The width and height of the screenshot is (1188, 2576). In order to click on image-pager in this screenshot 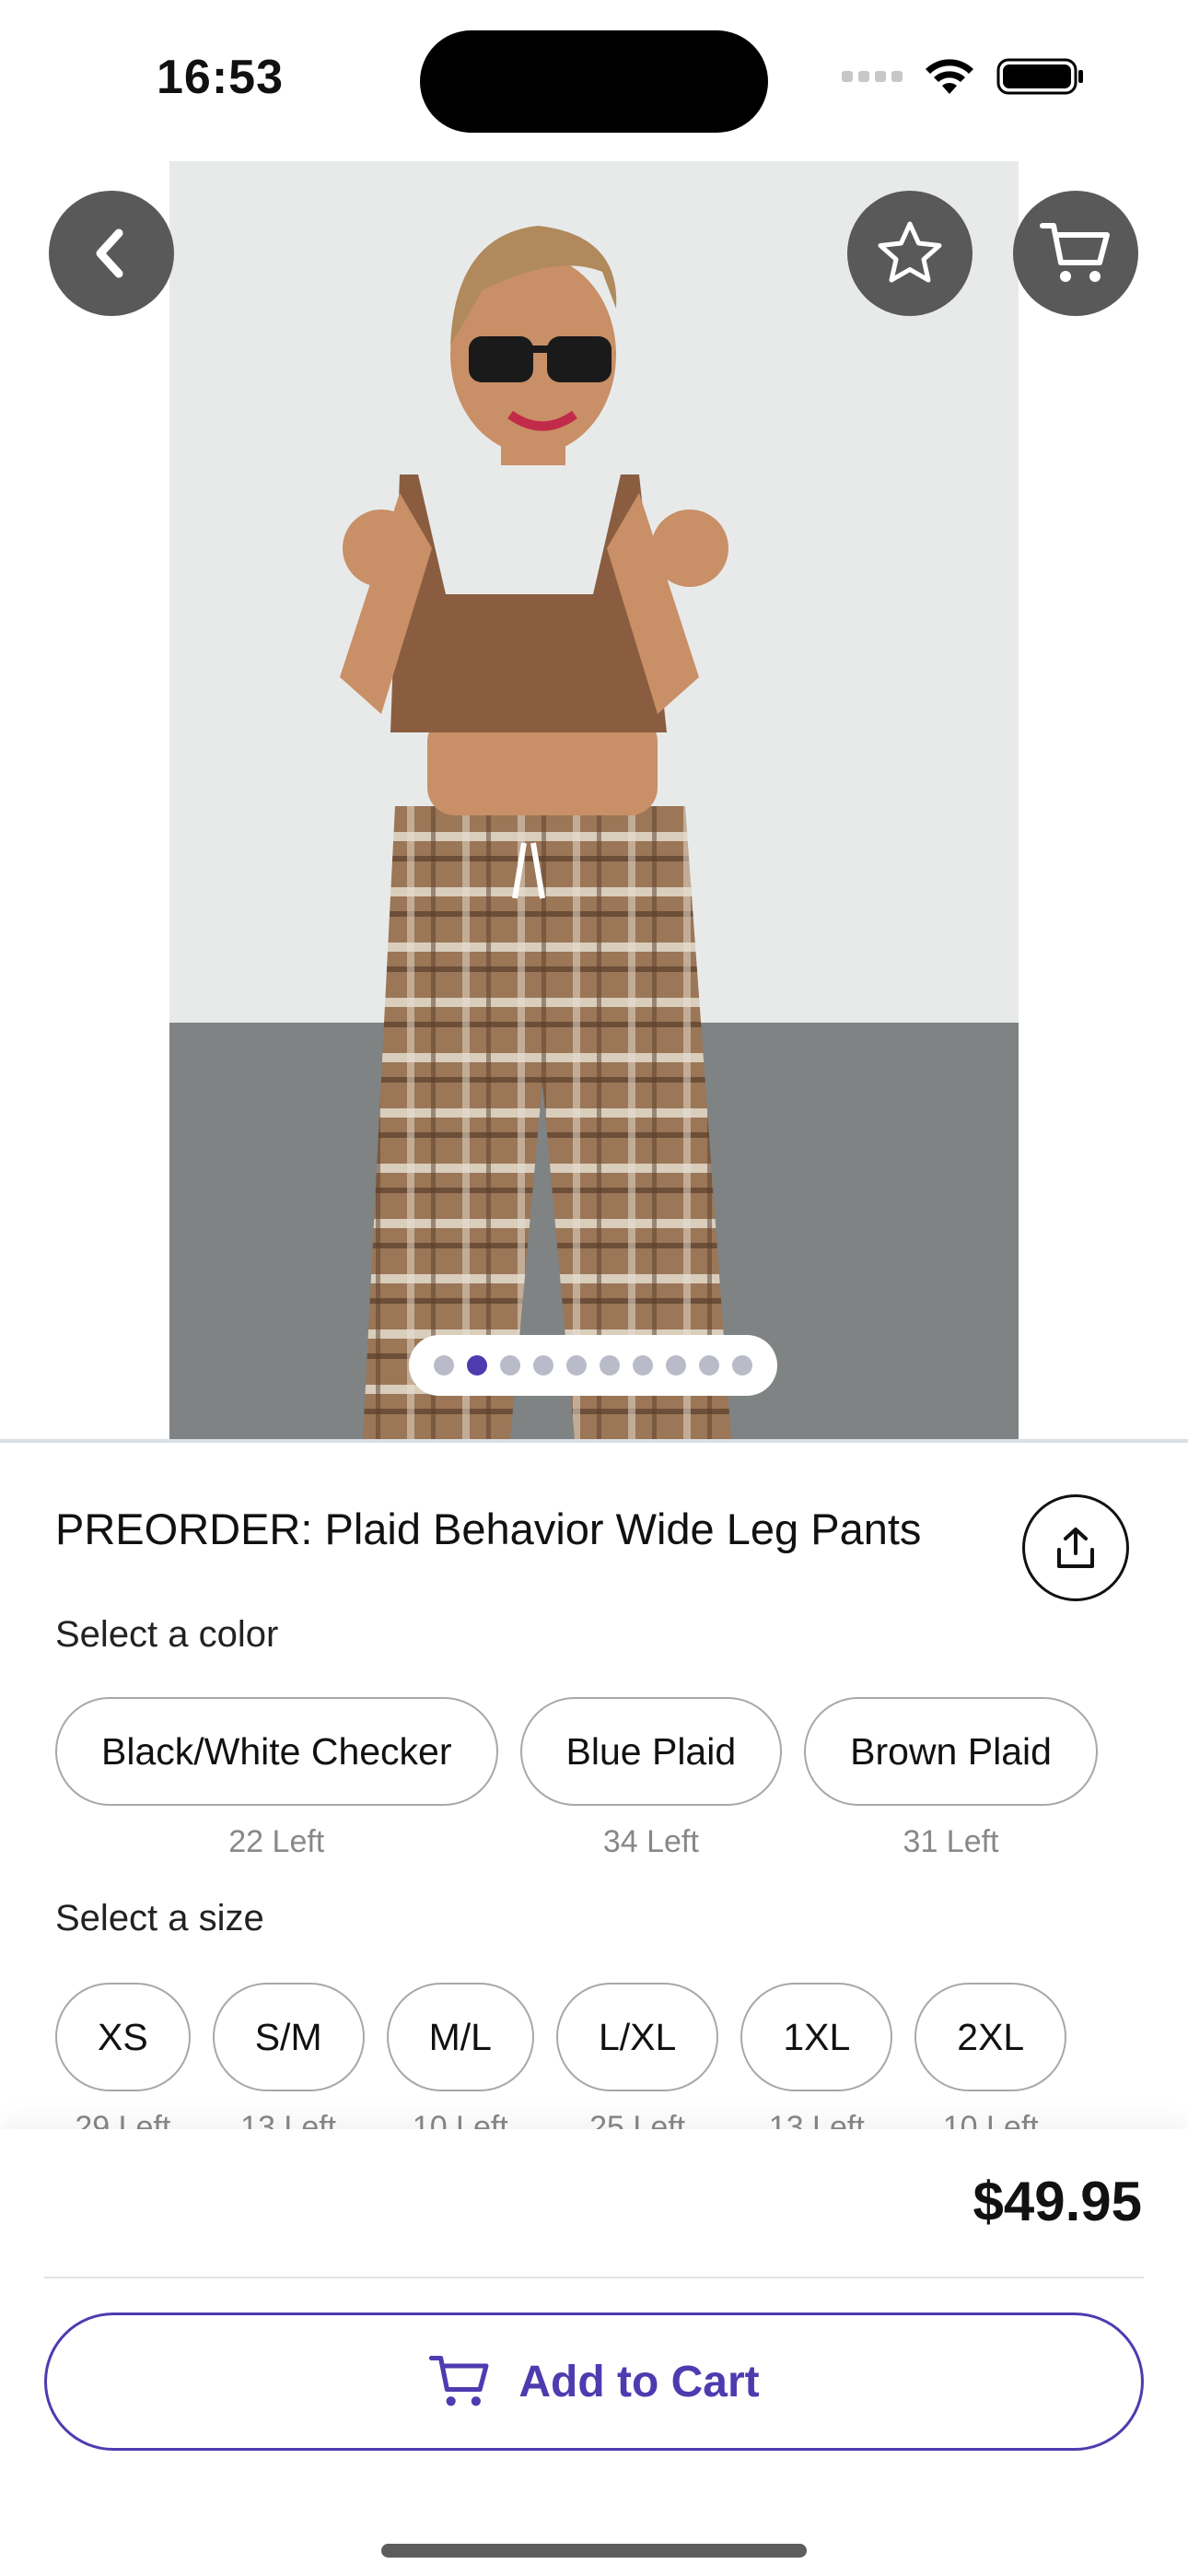, I will do `click(593, 1365)`.